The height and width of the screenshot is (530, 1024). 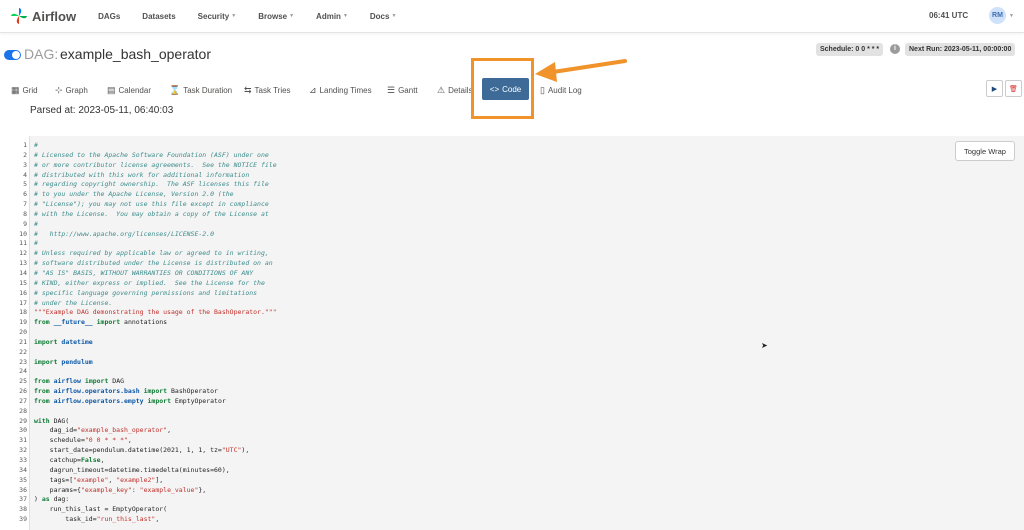 What do you see at coordinates (25, 145) in the screenshot?
I see `line-number: 1` at bounding box center [25, 145].